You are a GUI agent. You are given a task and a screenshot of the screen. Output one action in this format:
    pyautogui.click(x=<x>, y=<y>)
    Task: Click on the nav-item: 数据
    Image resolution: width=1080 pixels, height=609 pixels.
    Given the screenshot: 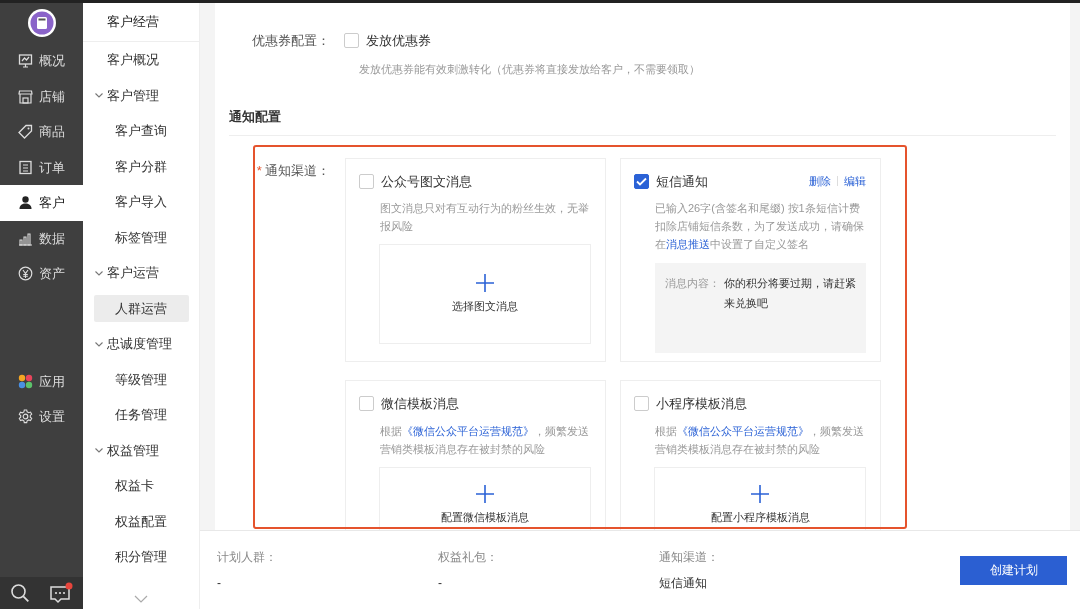 What is the action you would take?
    pyautogui.click(x=41, y=238)
    